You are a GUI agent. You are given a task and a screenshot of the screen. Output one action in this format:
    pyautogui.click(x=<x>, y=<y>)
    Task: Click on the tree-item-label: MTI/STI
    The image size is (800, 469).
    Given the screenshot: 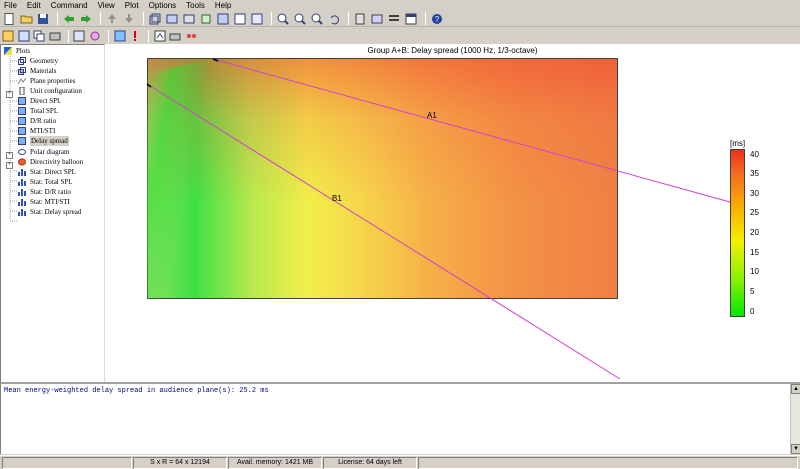 What is the action you would take?
    pyautogui.click(x=43, y=131)
    